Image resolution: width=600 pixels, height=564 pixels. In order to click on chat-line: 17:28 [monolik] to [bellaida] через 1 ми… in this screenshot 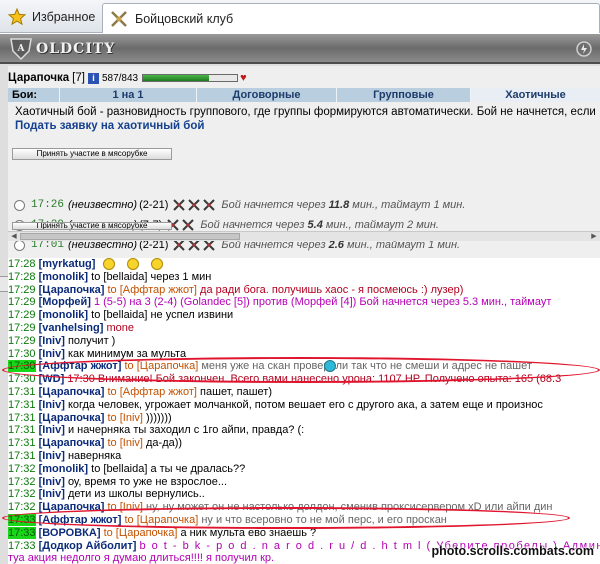, I will do `click(304, 277)`.